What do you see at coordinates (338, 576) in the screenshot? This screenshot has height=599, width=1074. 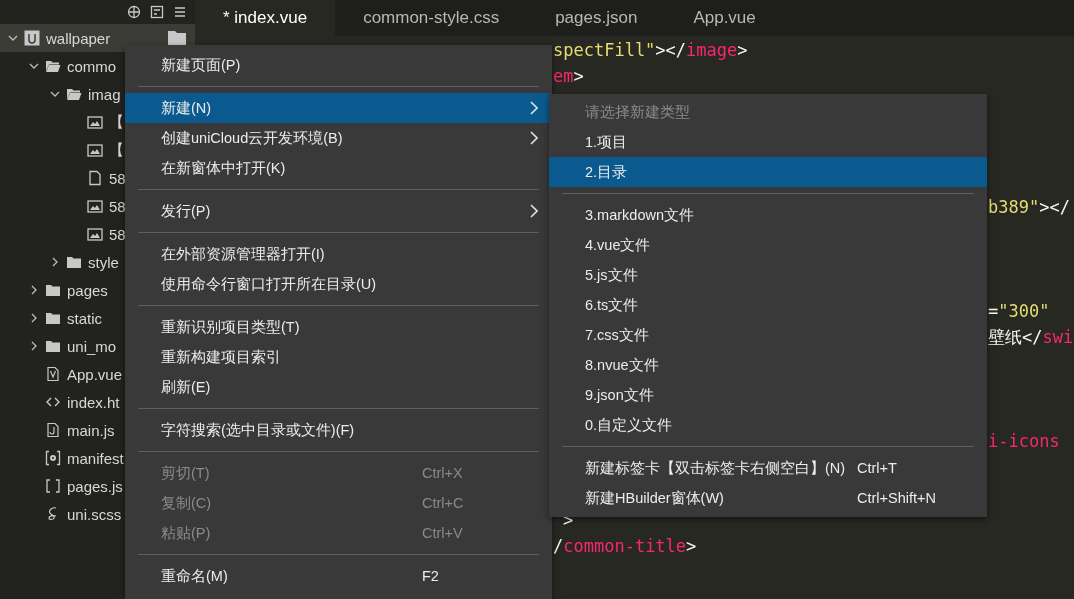 I see `menu-item: 重命名(M) F2` at bounding box center [338, 576].